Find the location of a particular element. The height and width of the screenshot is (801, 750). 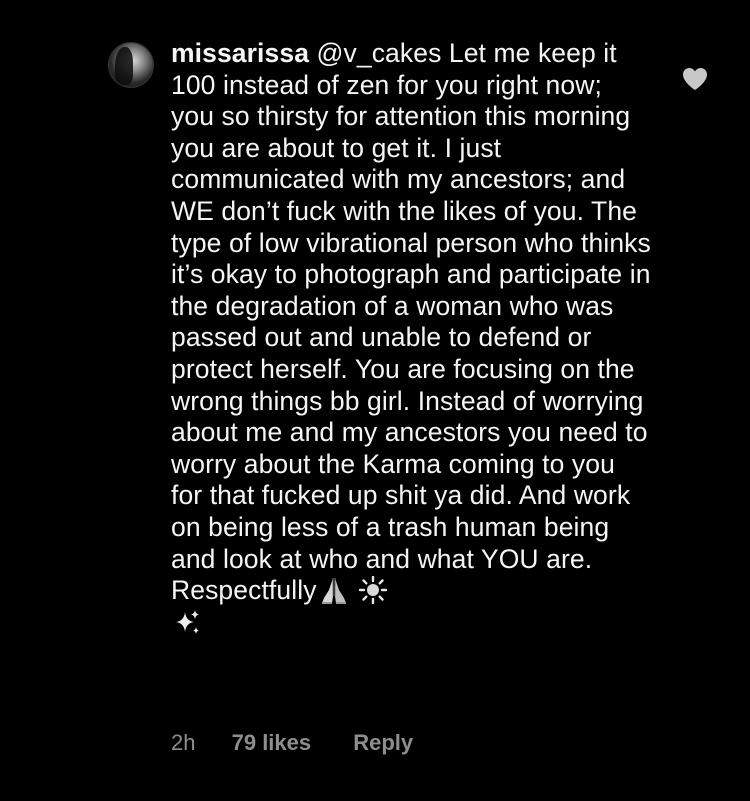

comment-timestamp: 2h is located at coordinates (183, 742).